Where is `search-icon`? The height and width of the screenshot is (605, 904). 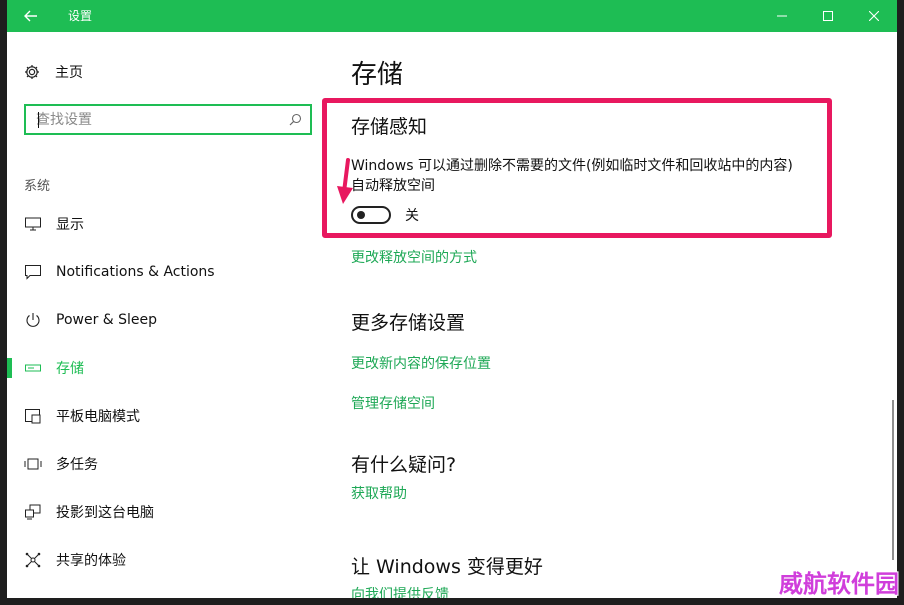 search-icon is located at coordinates (295, 119).